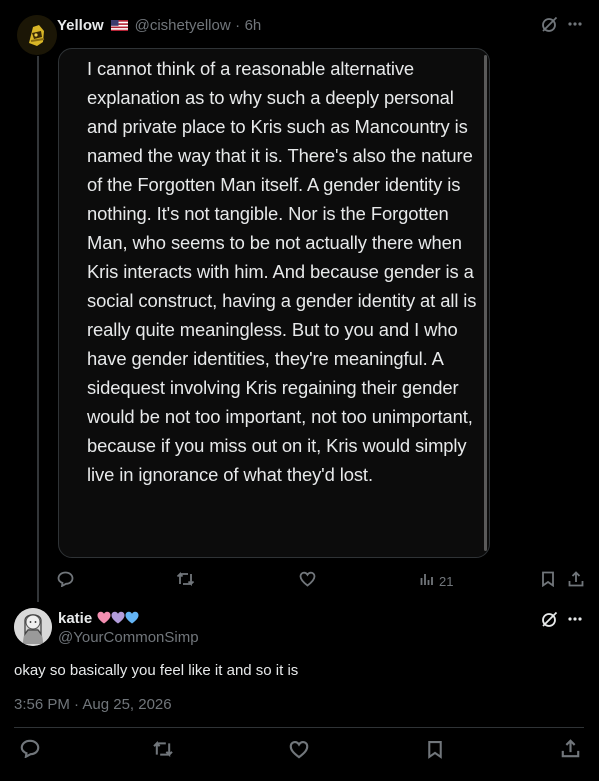 The image size is (599, 781). Describe the element at coordinates (575, 621) in the screenshot. I see `more-icon-reply` at that location.